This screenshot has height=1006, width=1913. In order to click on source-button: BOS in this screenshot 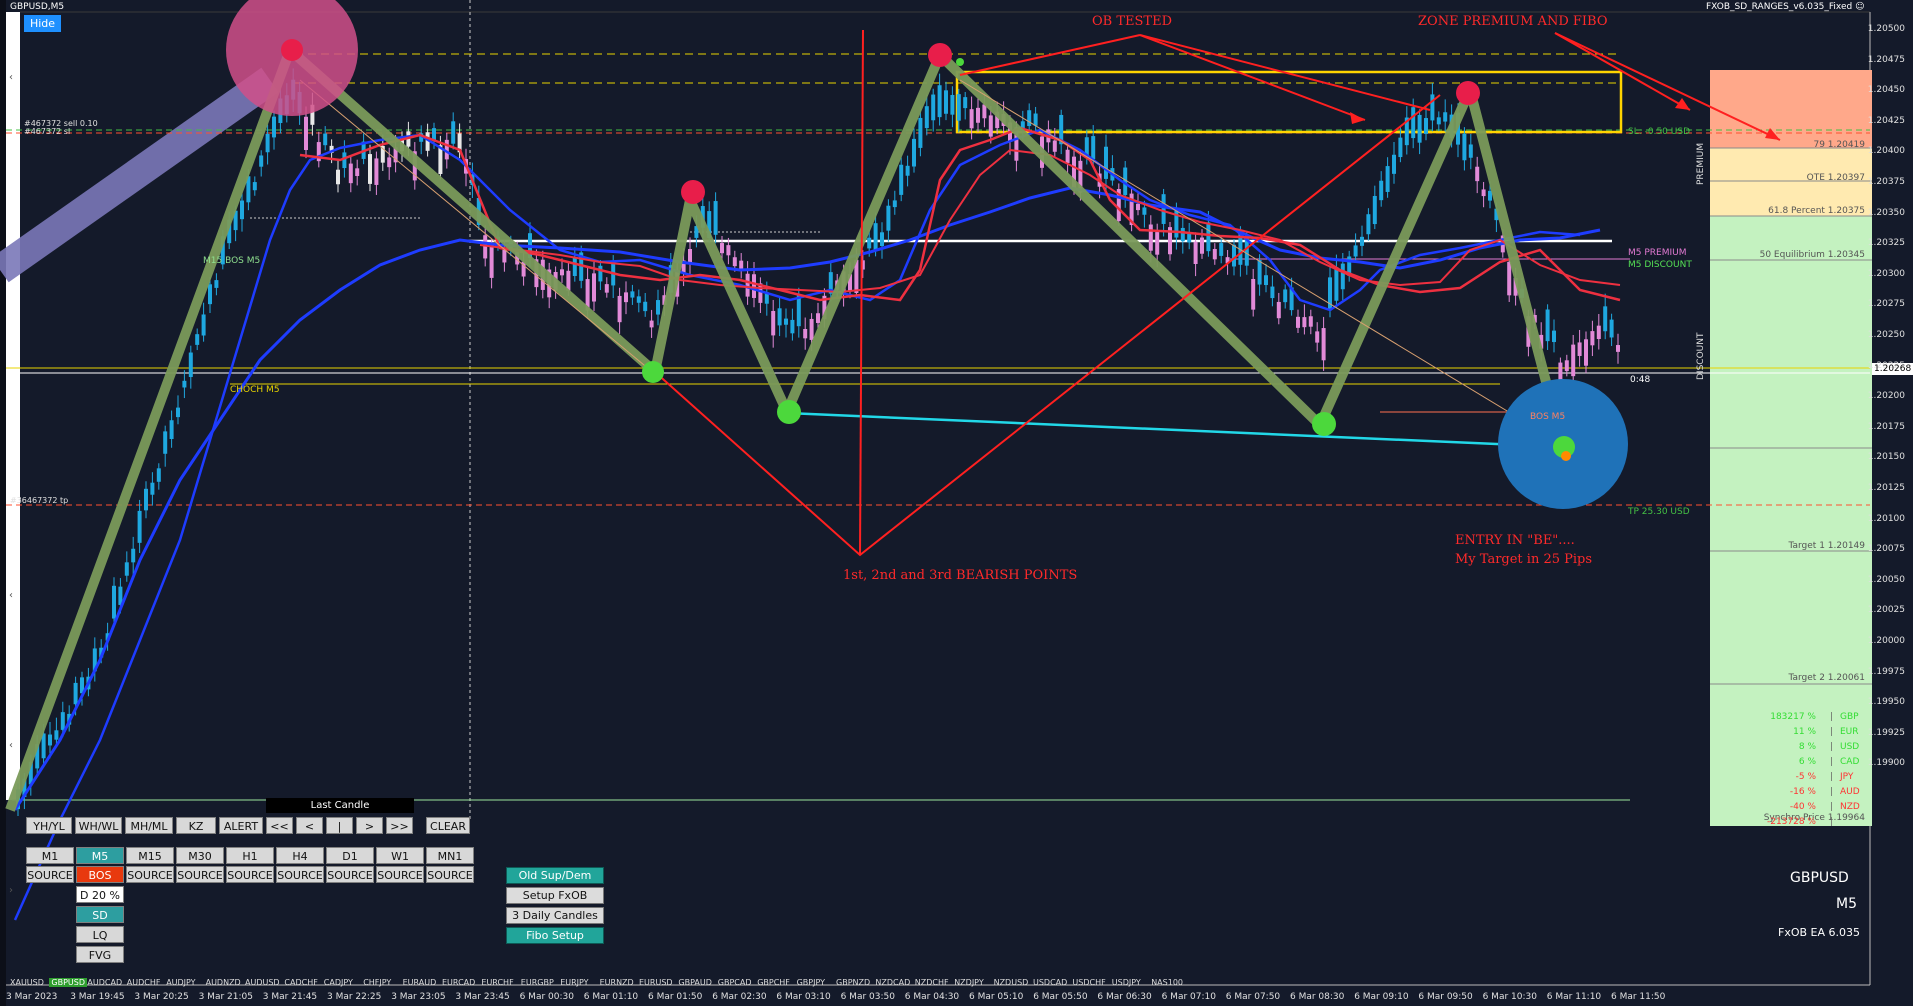, I will do `click(100, 874)`.